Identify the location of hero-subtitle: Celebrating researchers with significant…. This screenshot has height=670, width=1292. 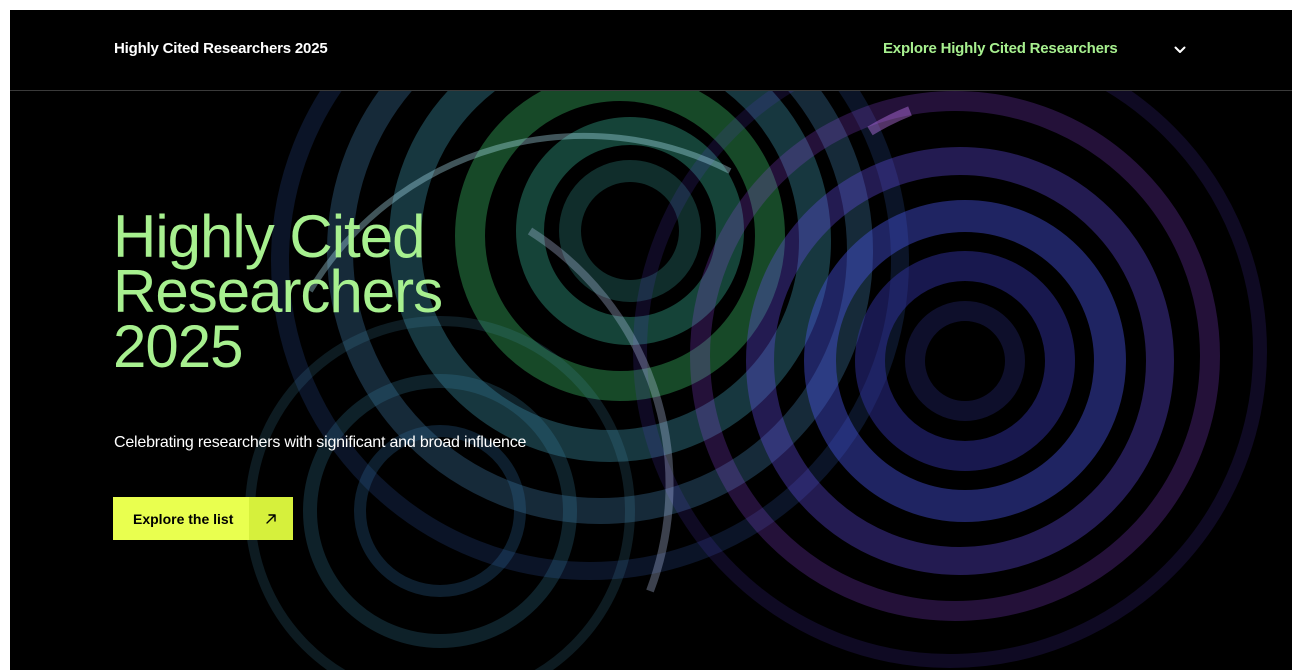
(320, 442).